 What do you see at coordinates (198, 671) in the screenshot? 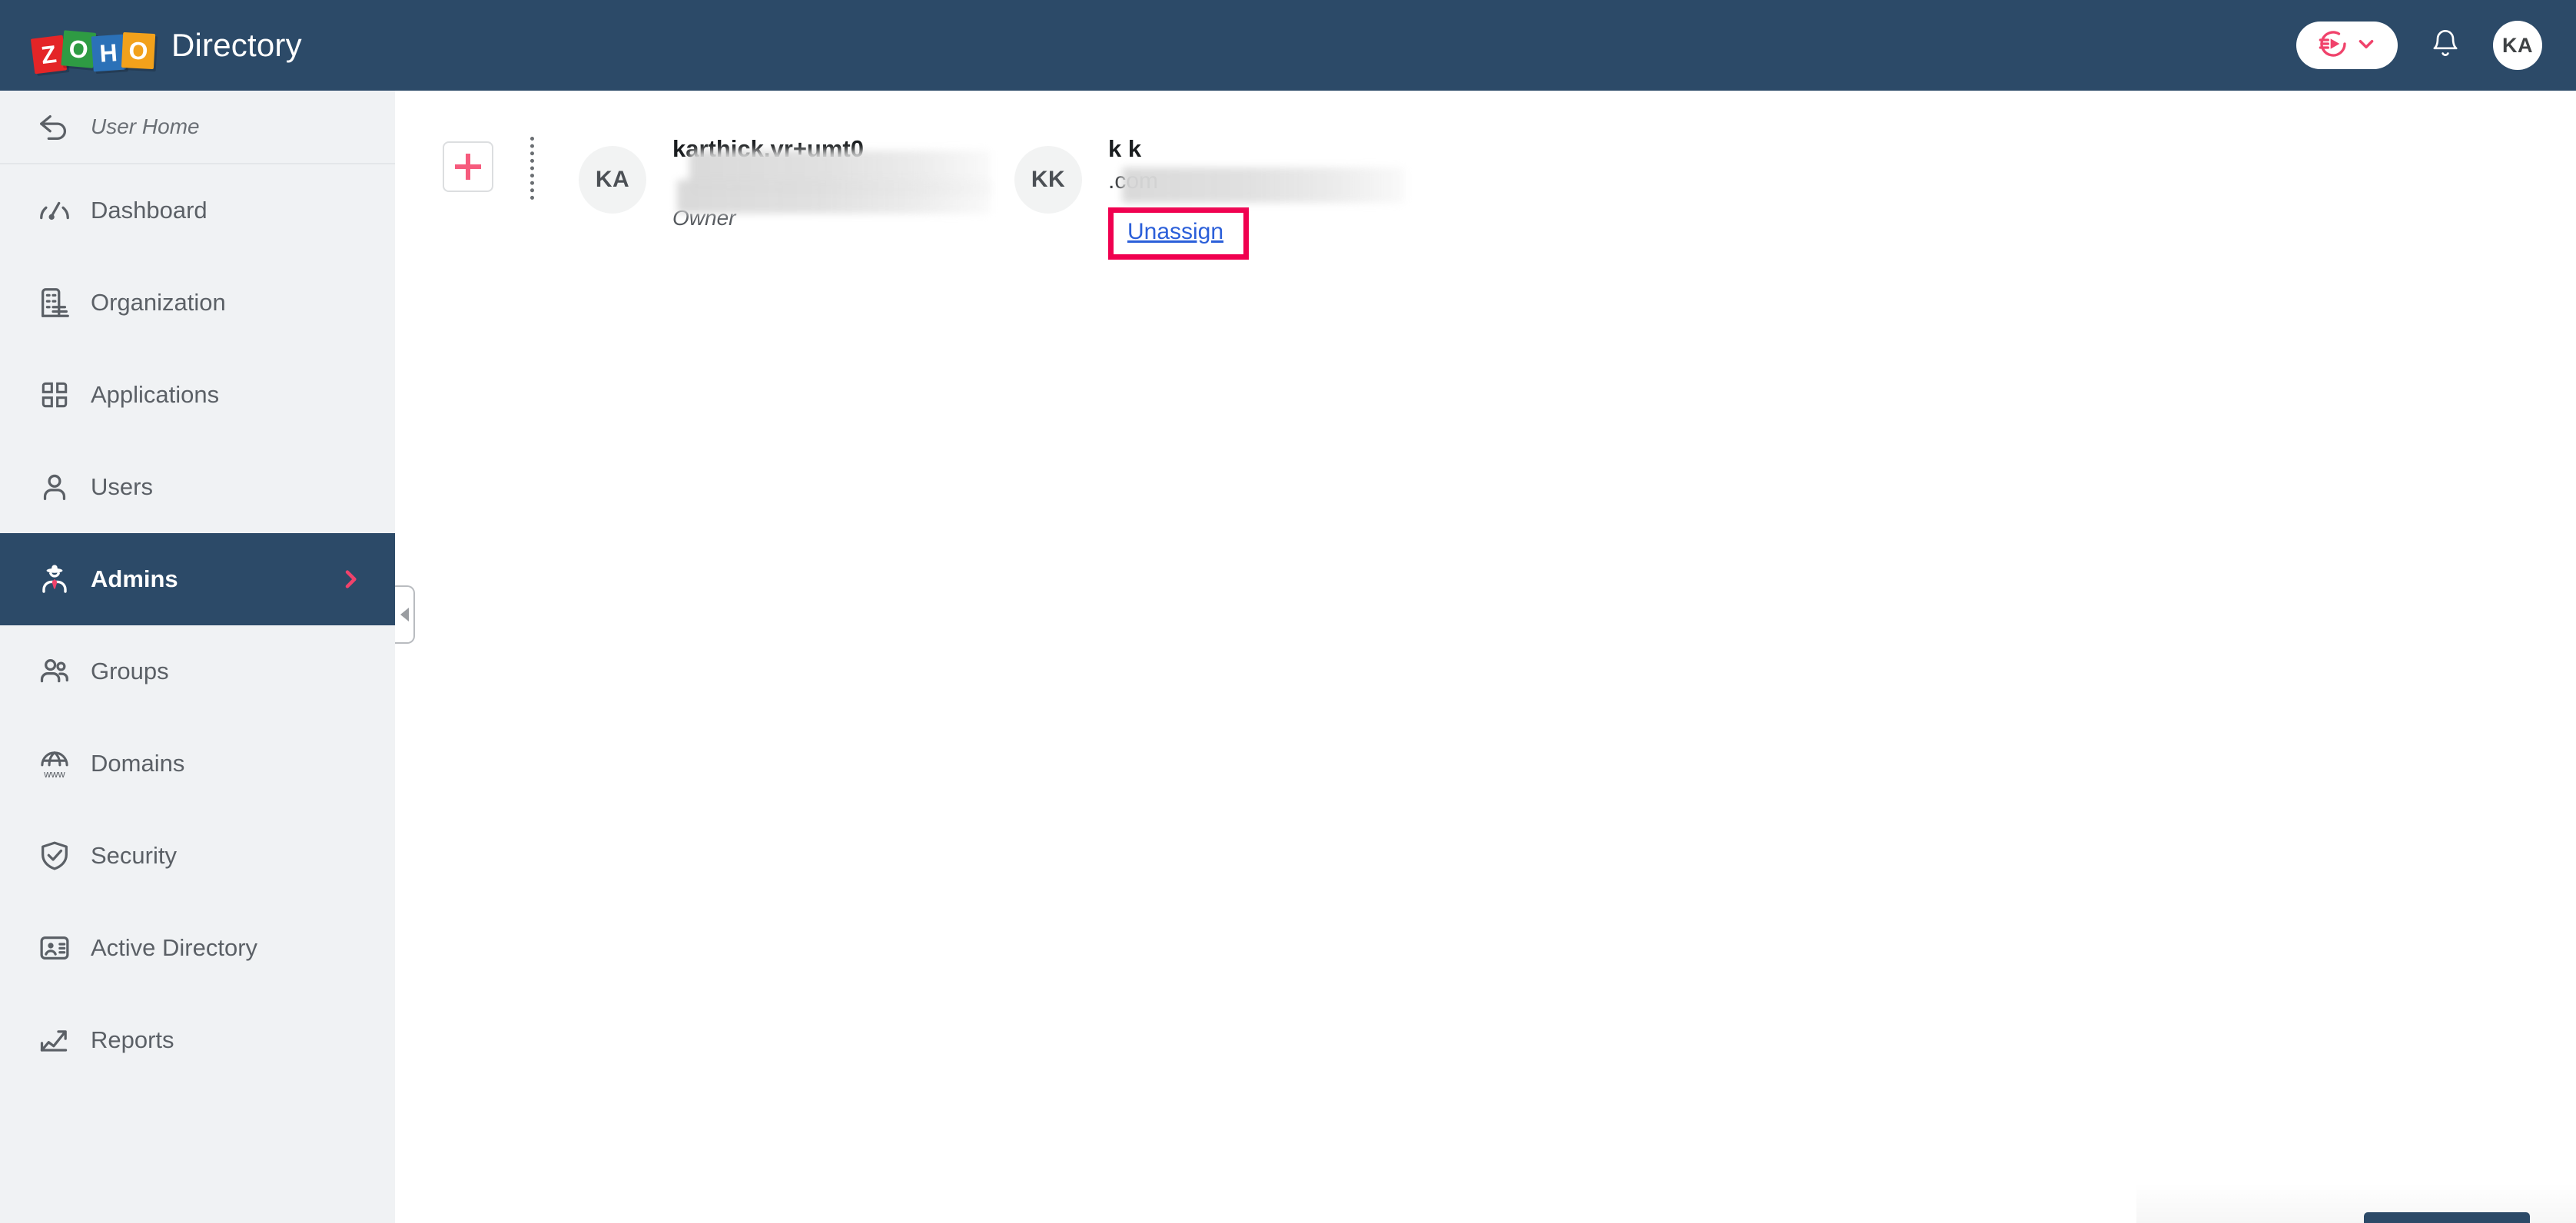
I see `sidebar-item-groups: Groups` at bounding box center [198, 671].